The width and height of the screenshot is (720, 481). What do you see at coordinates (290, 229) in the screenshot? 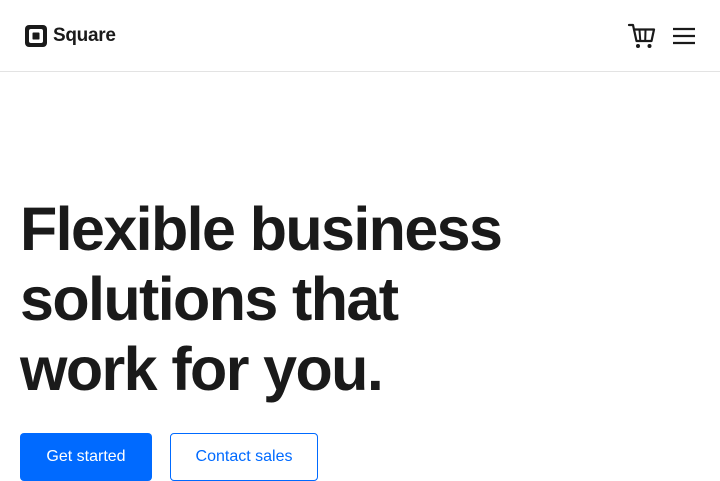
I see `hero-title-line: Flexible business` at bounding box center [290, 229].